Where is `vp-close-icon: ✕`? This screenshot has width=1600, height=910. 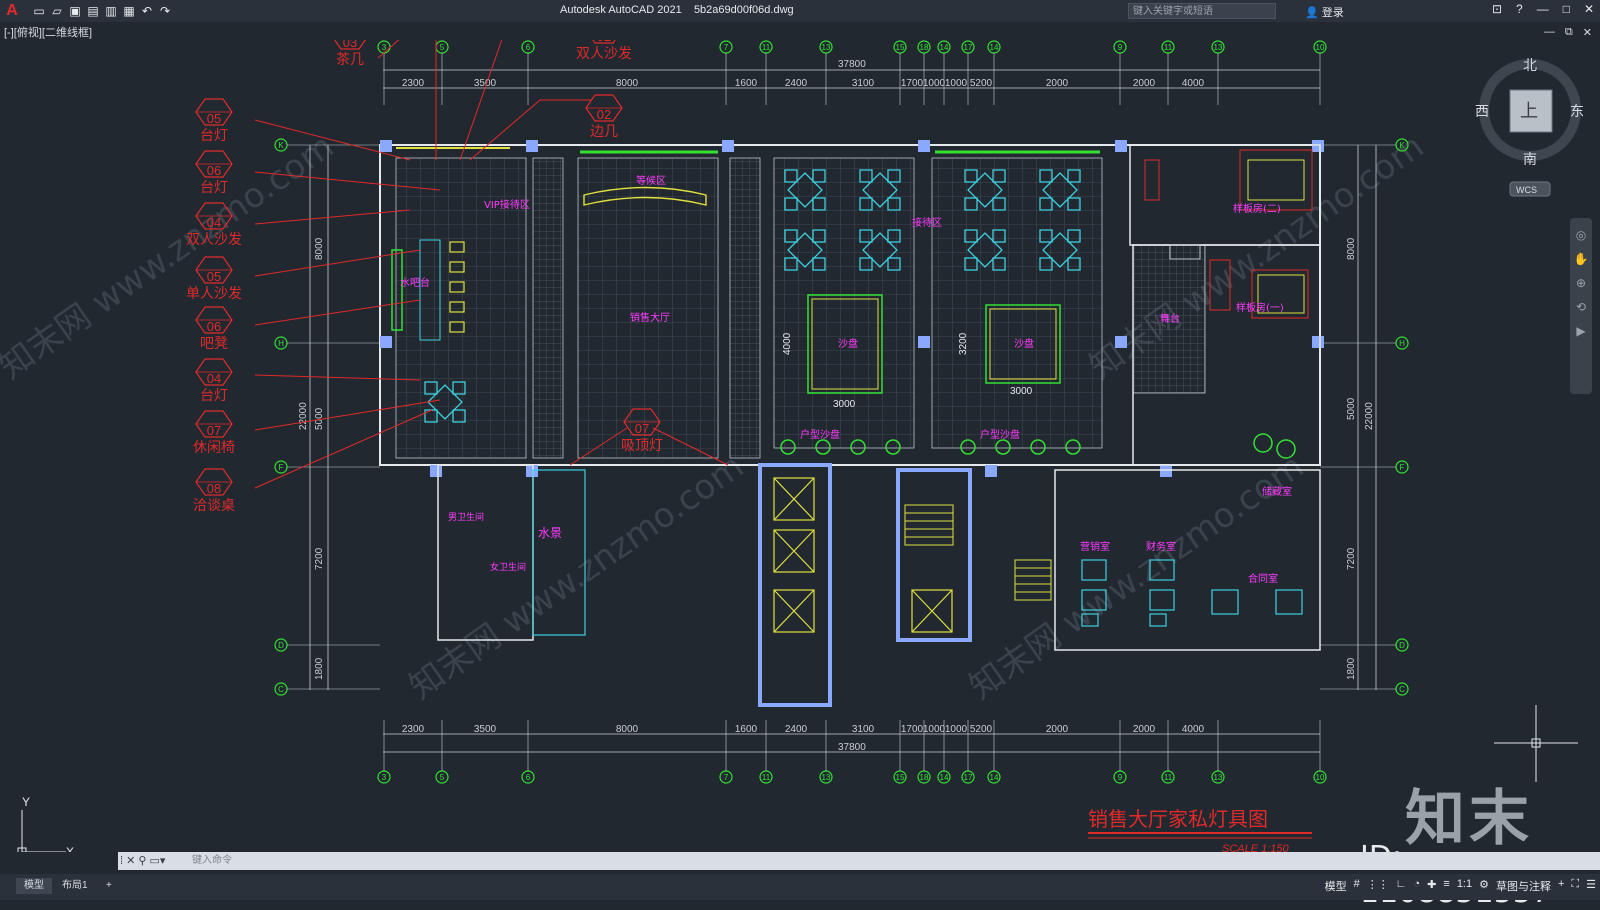
vp-close-icon: ✕ is located at coordinates (1587, 32).